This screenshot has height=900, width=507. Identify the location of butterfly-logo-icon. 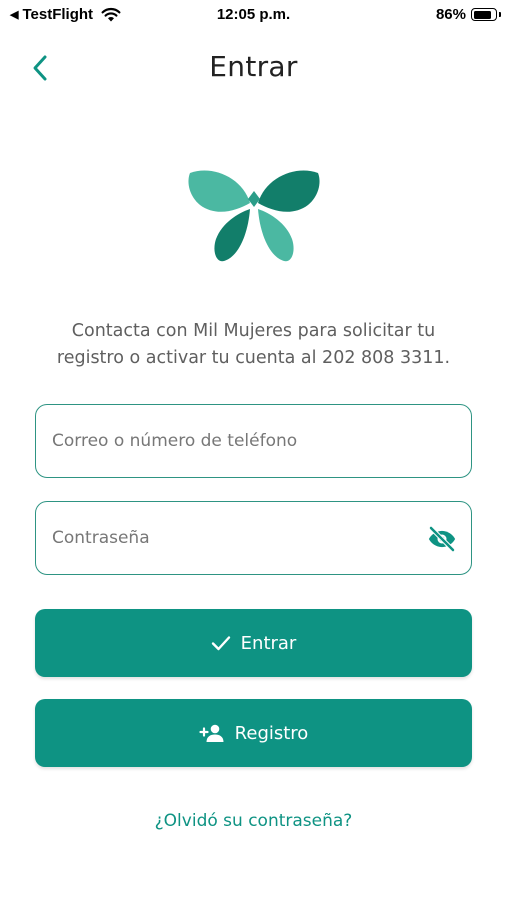
(254, 216).